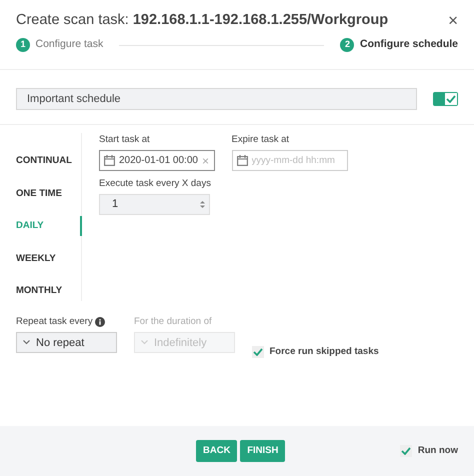  I want to click on info-icon, so click(100, 322).